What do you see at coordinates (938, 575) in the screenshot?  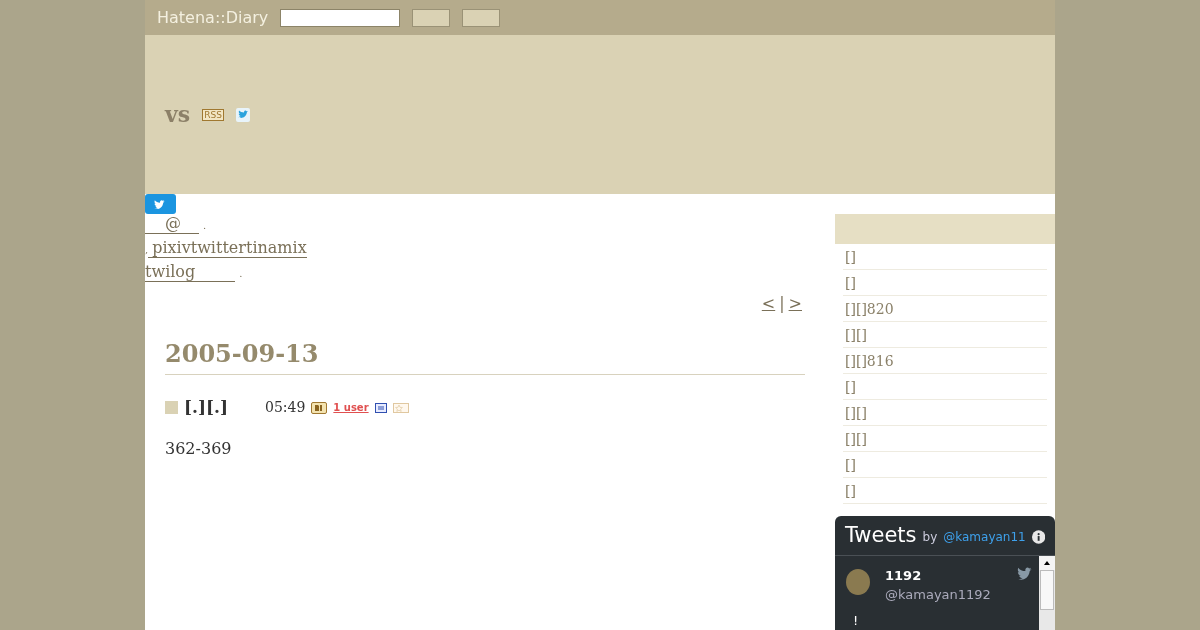 I see `tweet-author: 1192` at bounding box center [938, 575].